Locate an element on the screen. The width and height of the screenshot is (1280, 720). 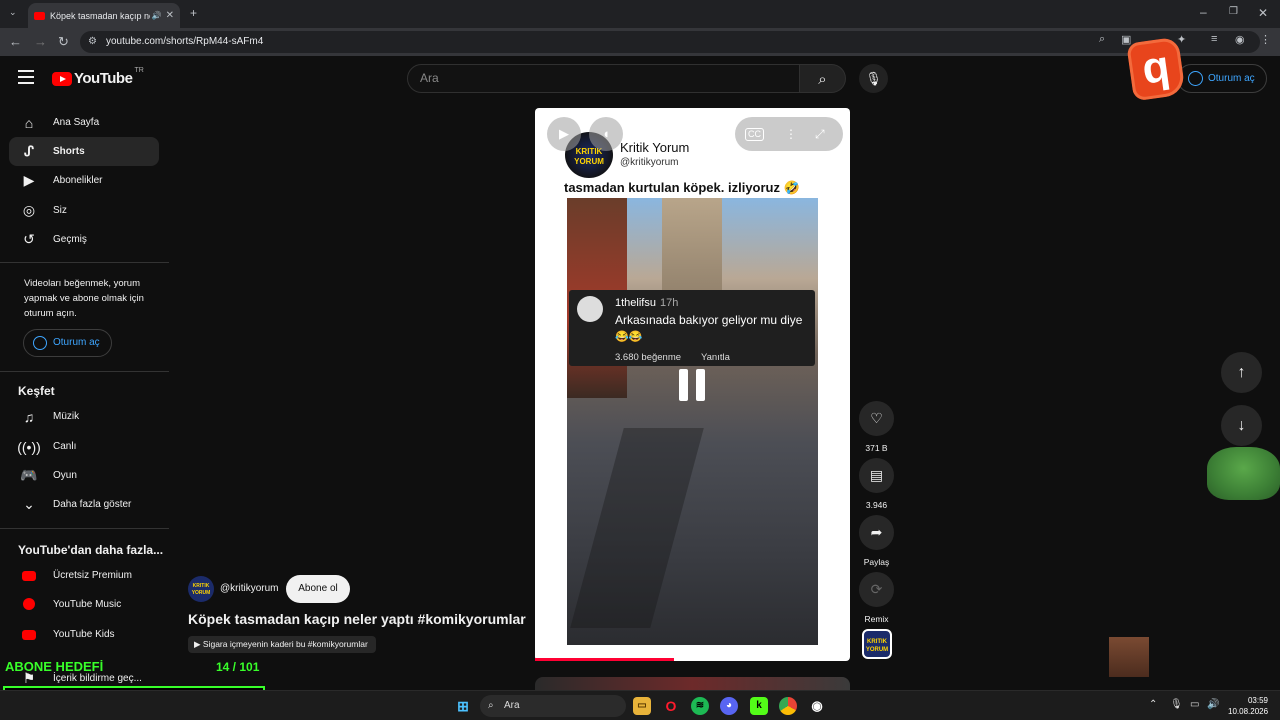
address-bar: ⚙ youtube.com/shorts/RpM44-sAFm4 is located at coordinates (670, 42).